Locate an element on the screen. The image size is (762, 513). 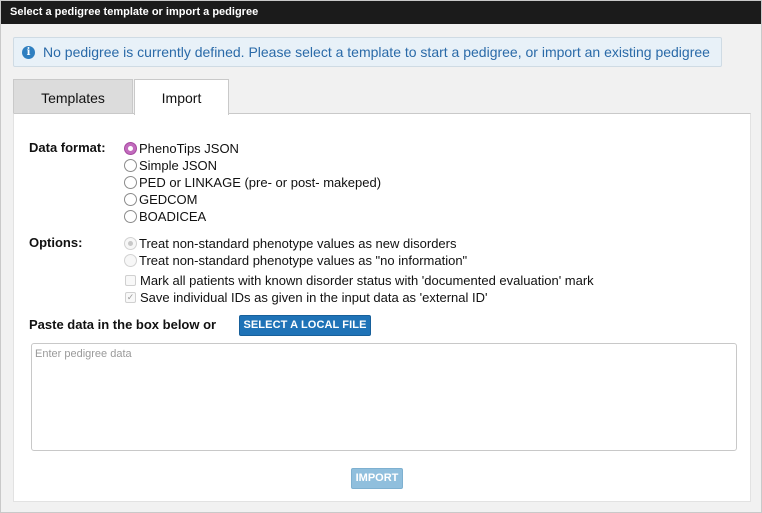
format-option-ped-linkage: PED or LINKAGE (pre- or post- makeped) is located at coordinates (252, 182).